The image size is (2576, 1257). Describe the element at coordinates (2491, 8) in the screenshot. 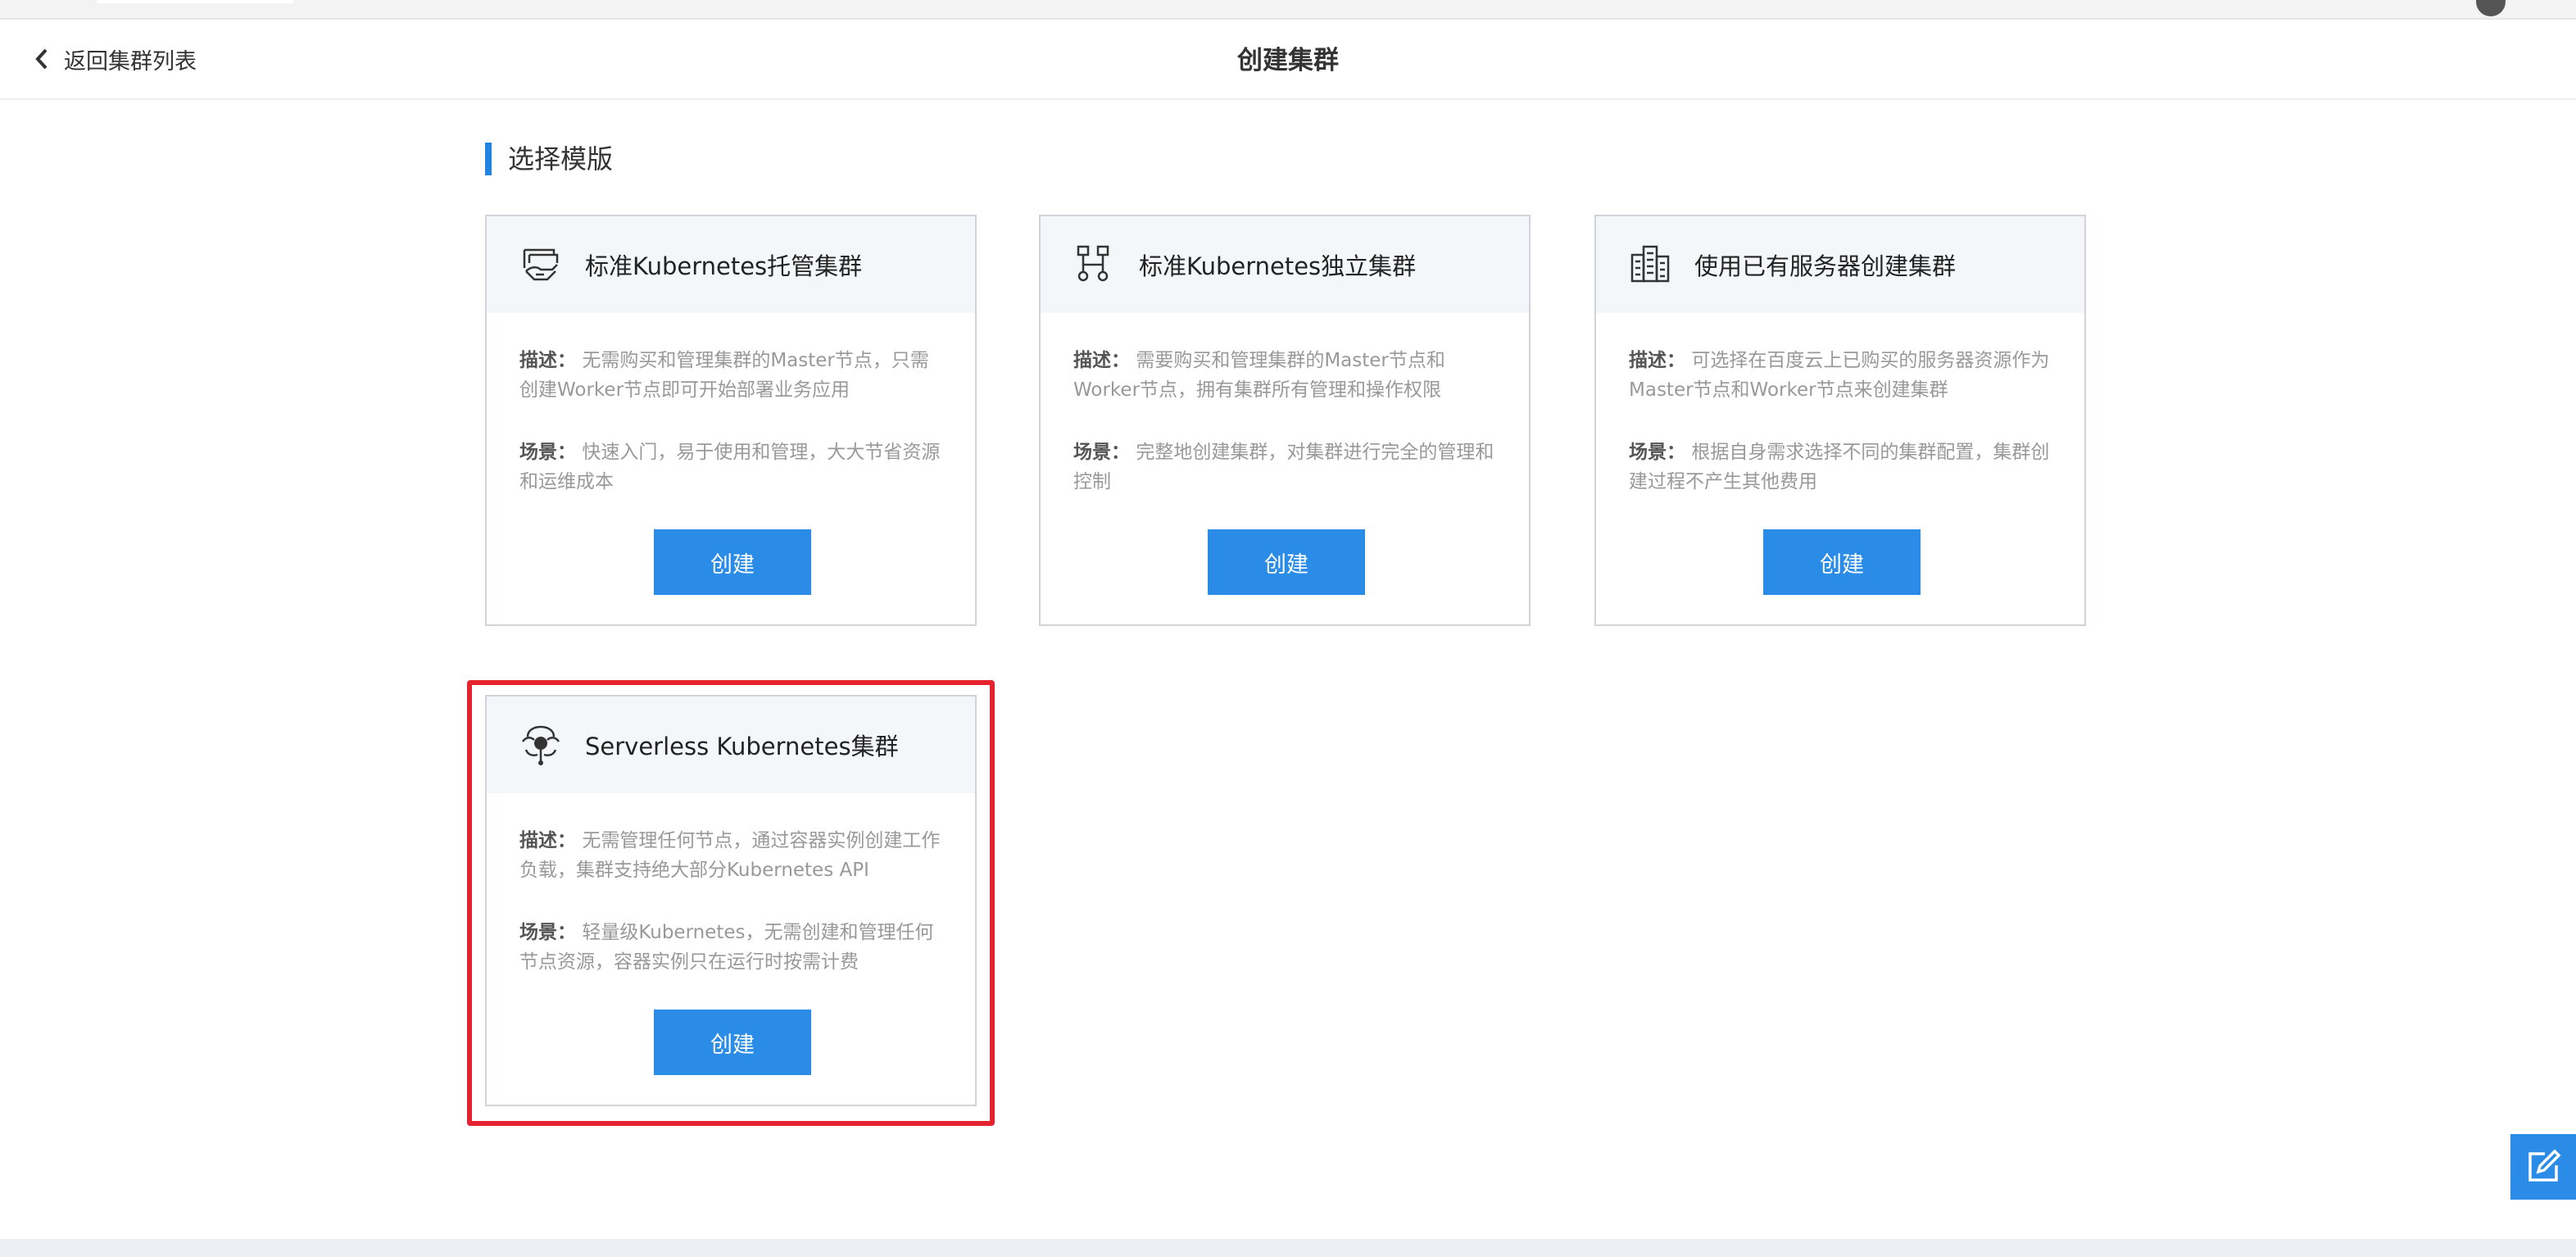

I see `avatar` at that location.